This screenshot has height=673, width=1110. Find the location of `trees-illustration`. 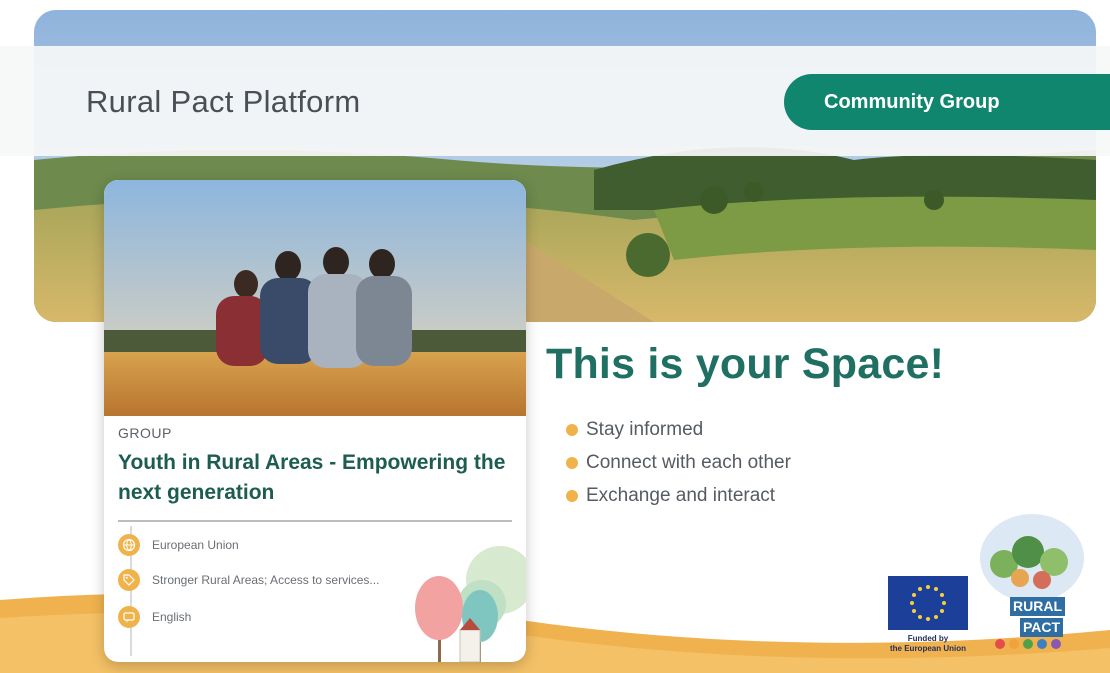

trees-illustration is located at coordinates (470, 604).